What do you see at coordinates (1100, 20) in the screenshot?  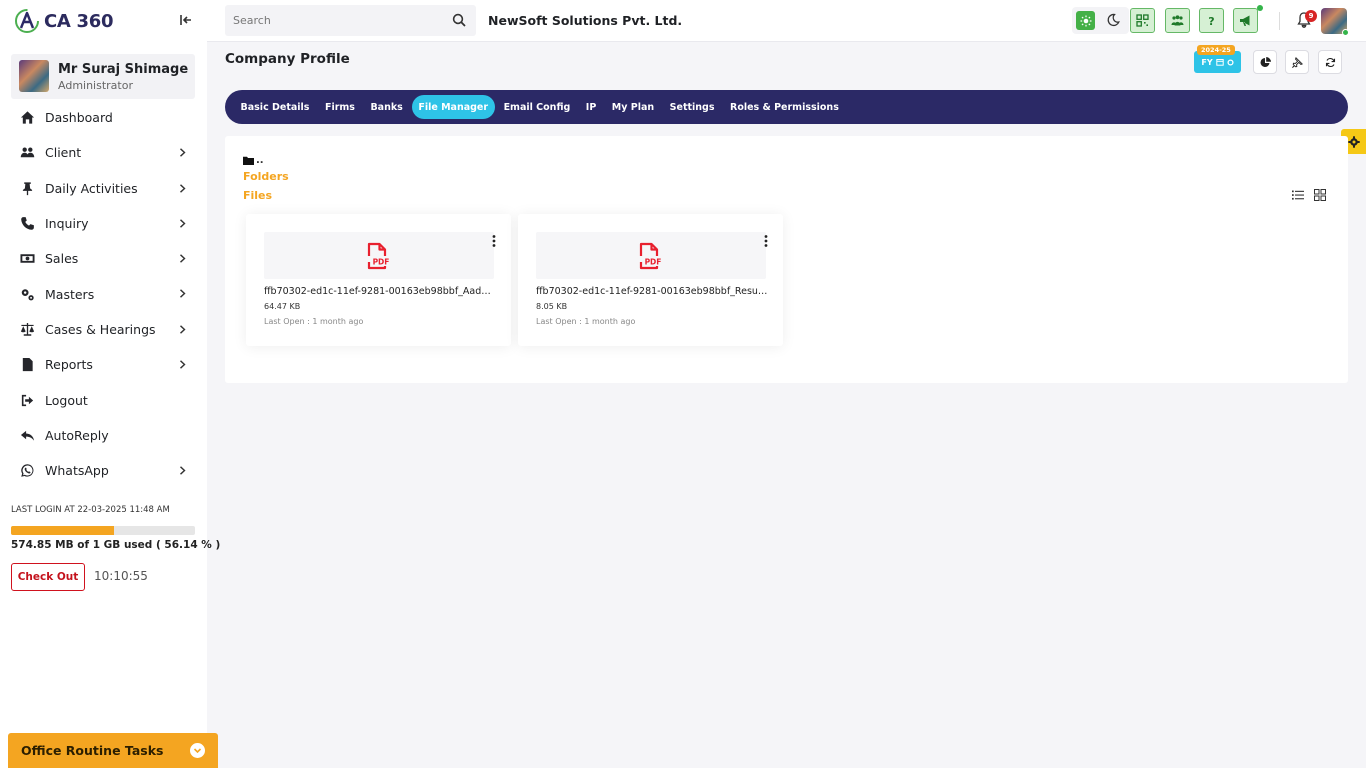 I see `theme-toggle` at bounding box center [1100, 20].